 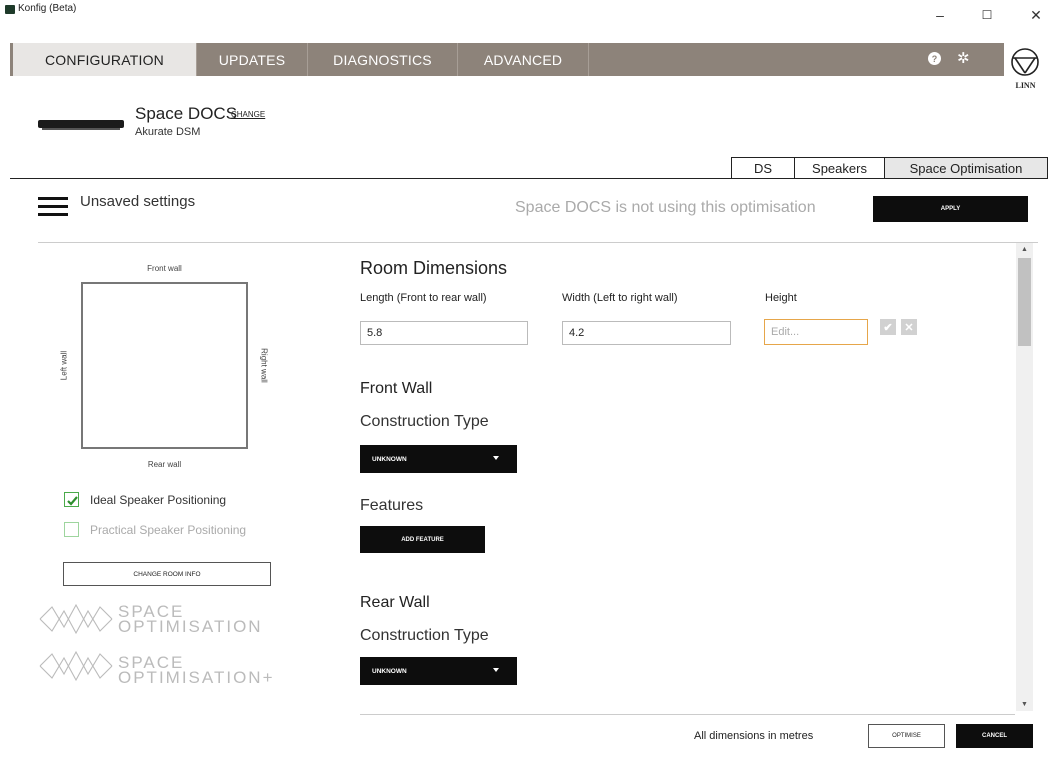 What do you see at coordinates (383, 59) in the screenshot?
I see `tab-diagnostics: DIAGNOSTICS` at bounding box center [383, 59].